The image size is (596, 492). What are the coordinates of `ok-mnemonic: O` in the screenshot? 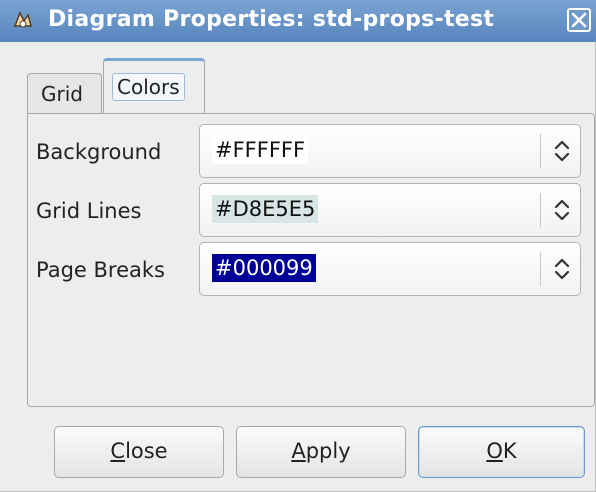 It's located at (494, 451).